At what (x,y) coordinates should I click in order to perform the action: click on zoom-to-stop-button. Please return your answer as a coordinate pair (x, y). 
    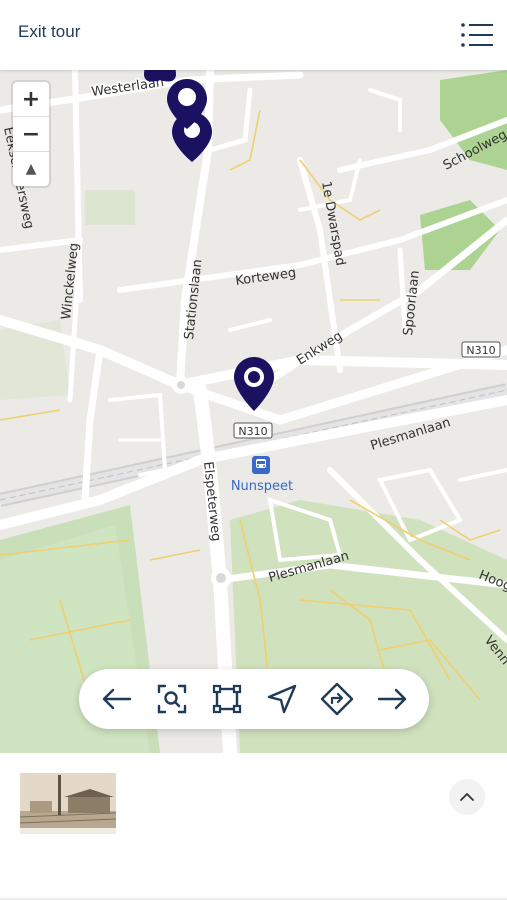
    Looking at the image, I should click on (172, 699).